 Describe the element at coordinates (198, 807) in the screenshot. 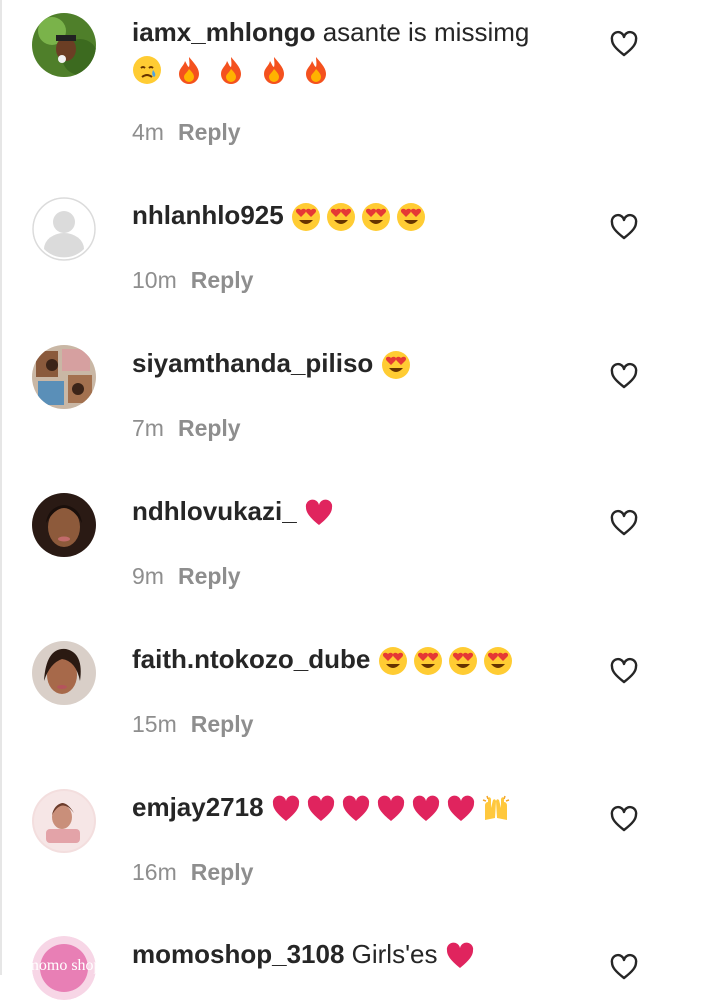

I see `username: emjay2718` at that location.